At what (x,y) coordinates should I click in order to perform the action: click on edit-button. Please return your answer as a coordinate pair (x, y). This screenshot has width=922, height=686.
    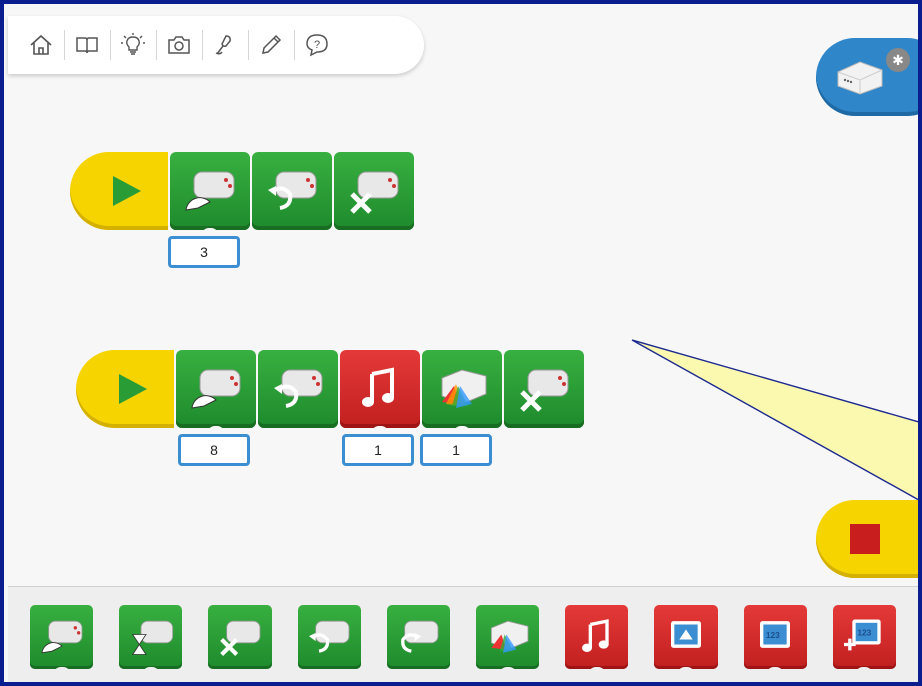
    Looking at the image, I should click on (271, 45).